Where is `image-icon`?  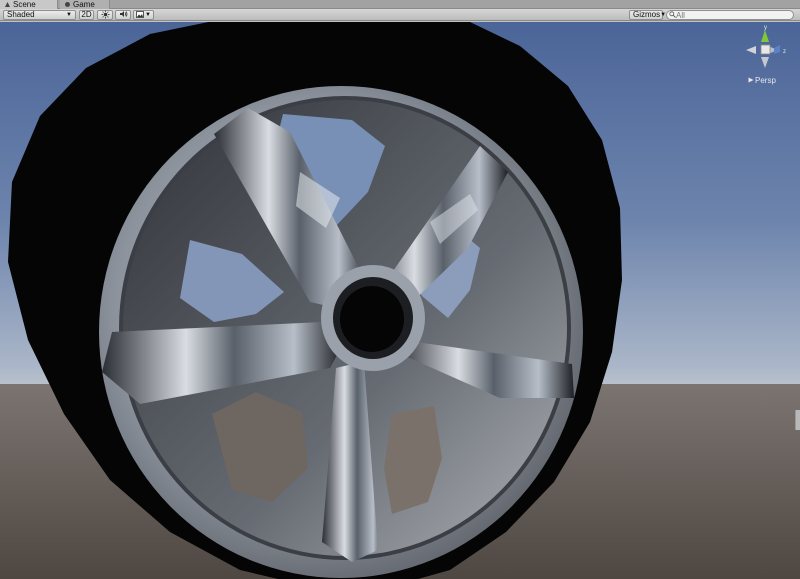
image-icon is located at coordinates (140, 15).